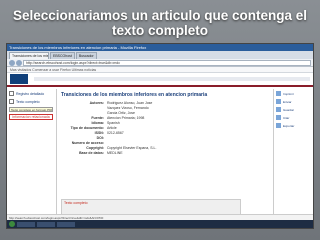 The width and height of the screenshot is (320, 240). I want to click on start-button-icon, so click(12, 224).